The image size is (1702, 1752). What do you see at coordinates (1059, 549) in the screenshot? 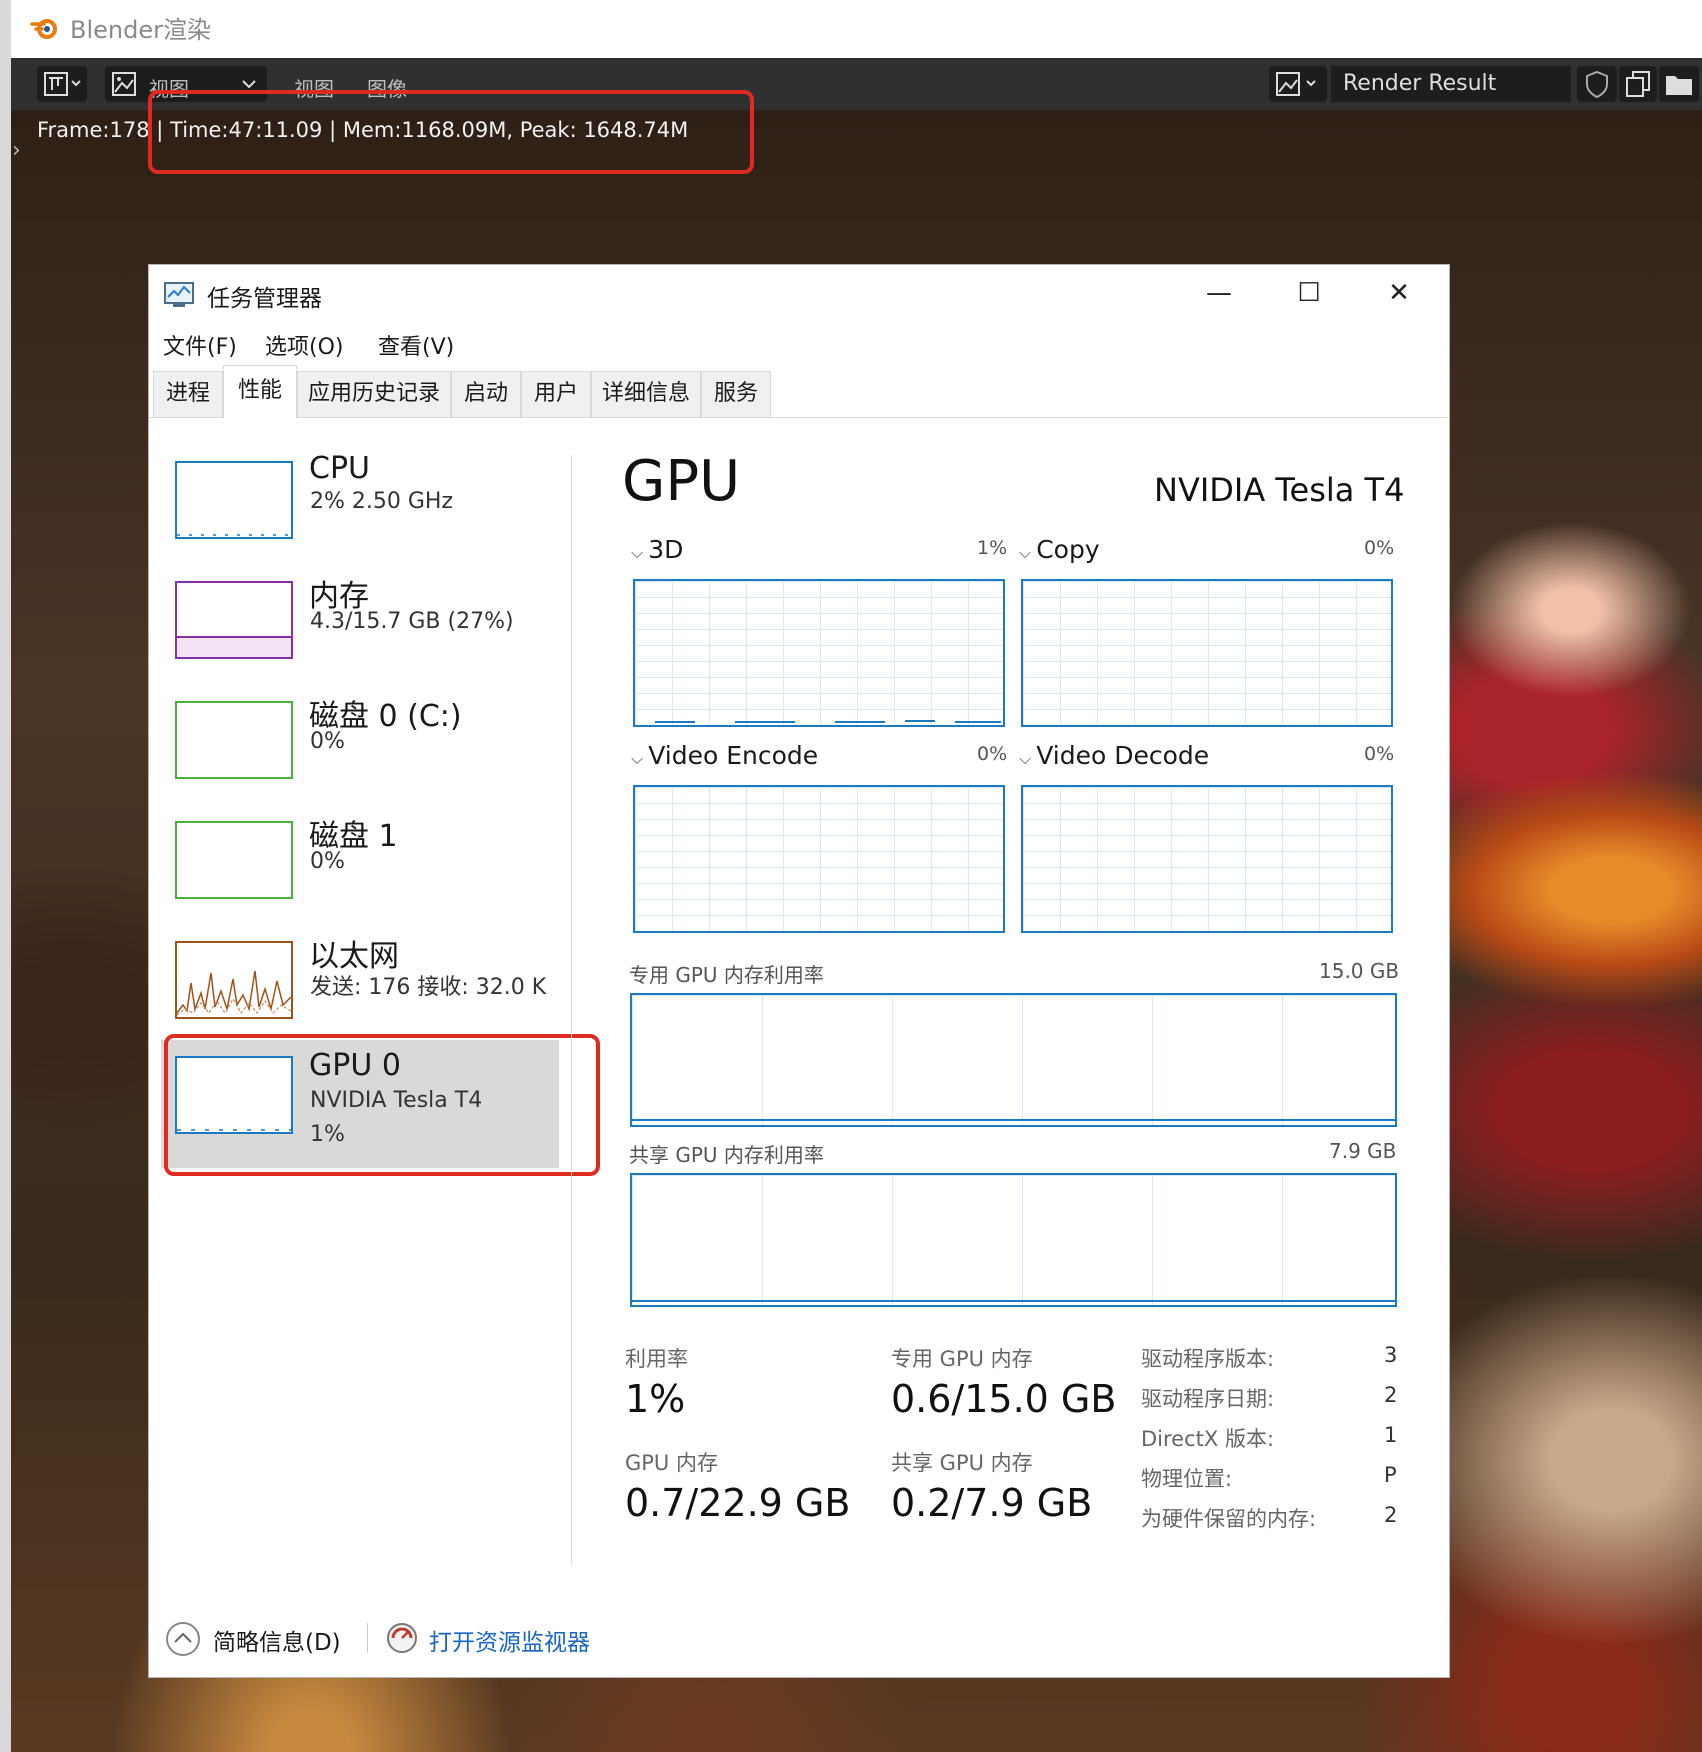
I see `engine-copy-dropdown: ⌵ Copy` at bounding box center [1059, 549].